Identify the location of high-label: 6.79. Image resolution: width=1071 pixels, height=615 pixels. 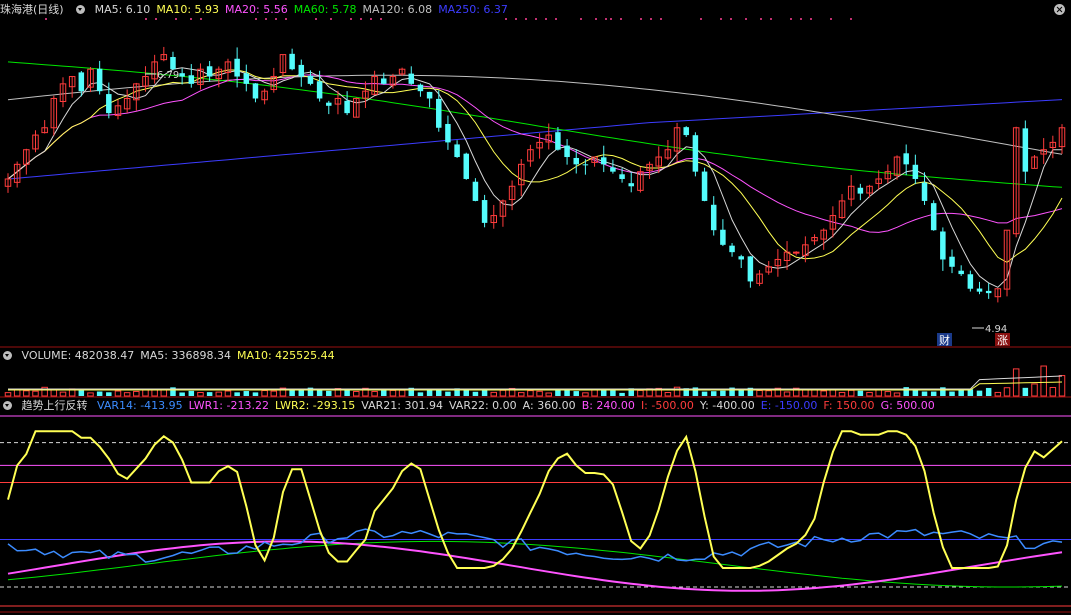
(168, 75).